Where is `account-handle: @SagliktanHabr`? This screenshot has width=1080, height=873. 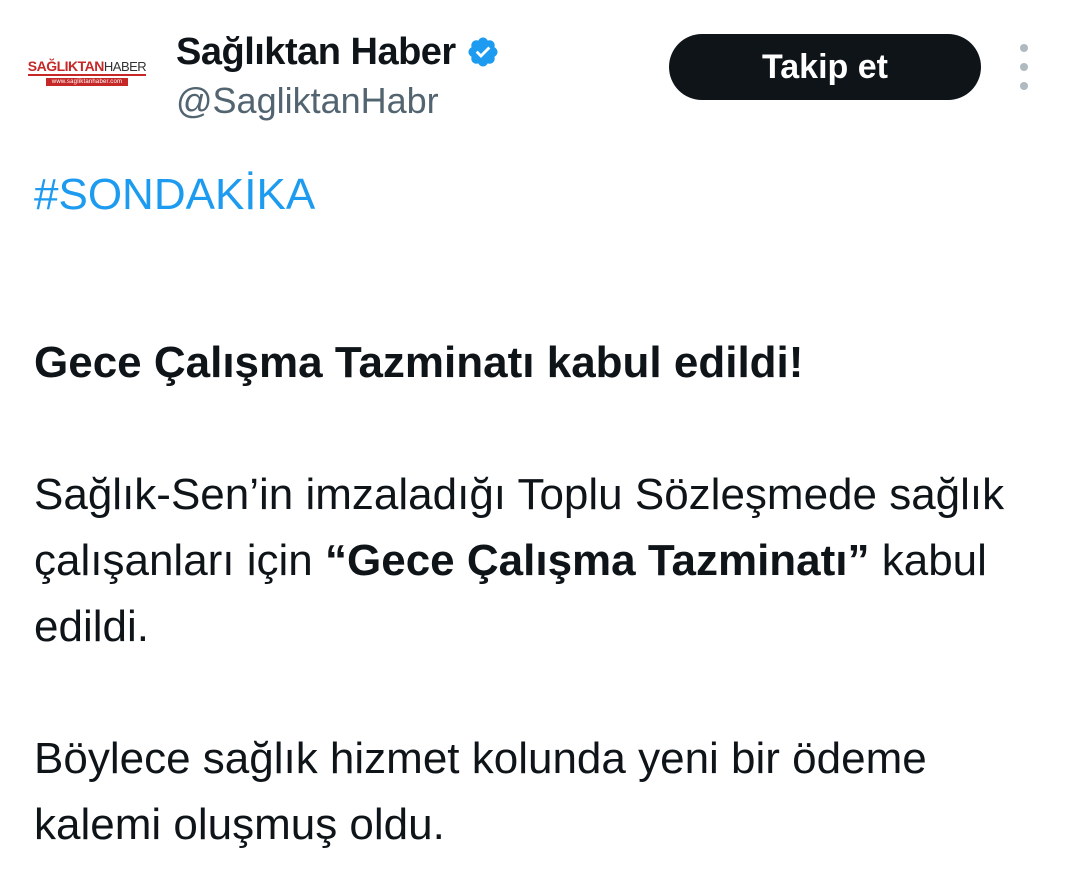 account-handle: @SagliktanHabr is located at coordinates (338, 101).